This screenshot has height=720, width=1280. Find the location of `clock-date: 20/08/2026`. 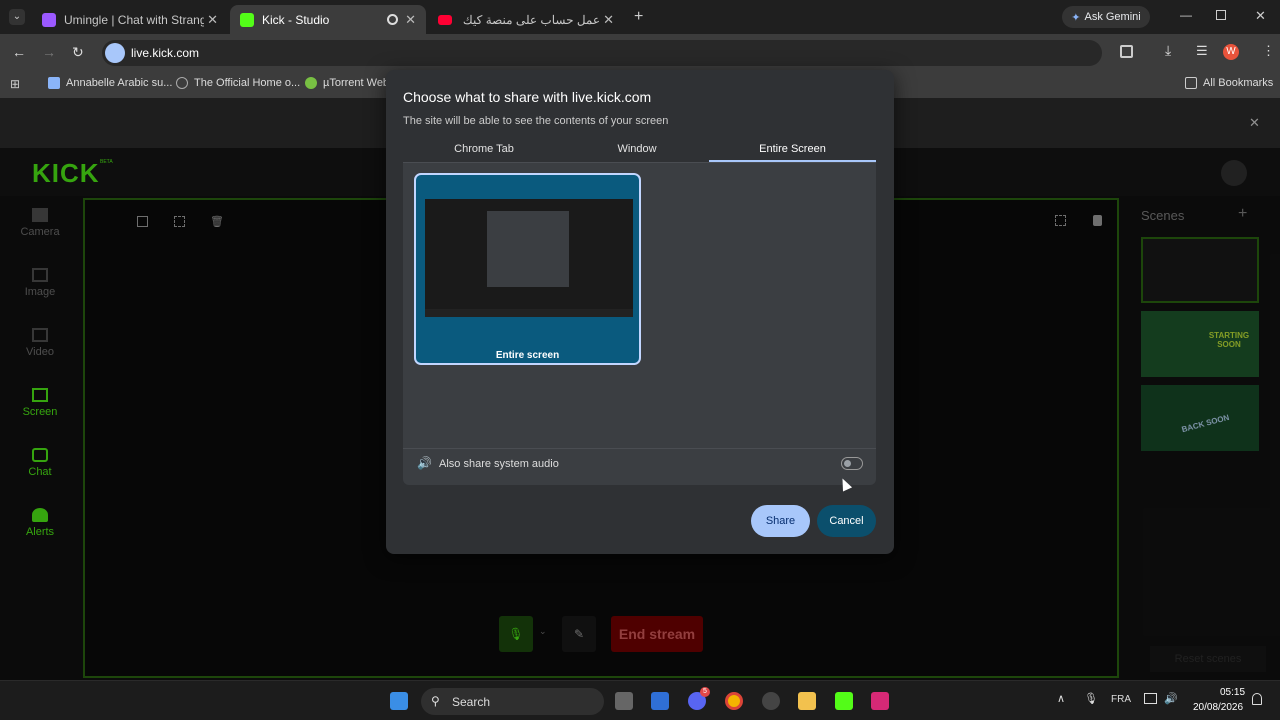

clock-date: 20/08/2026 is located at coordinates (1218, 707).